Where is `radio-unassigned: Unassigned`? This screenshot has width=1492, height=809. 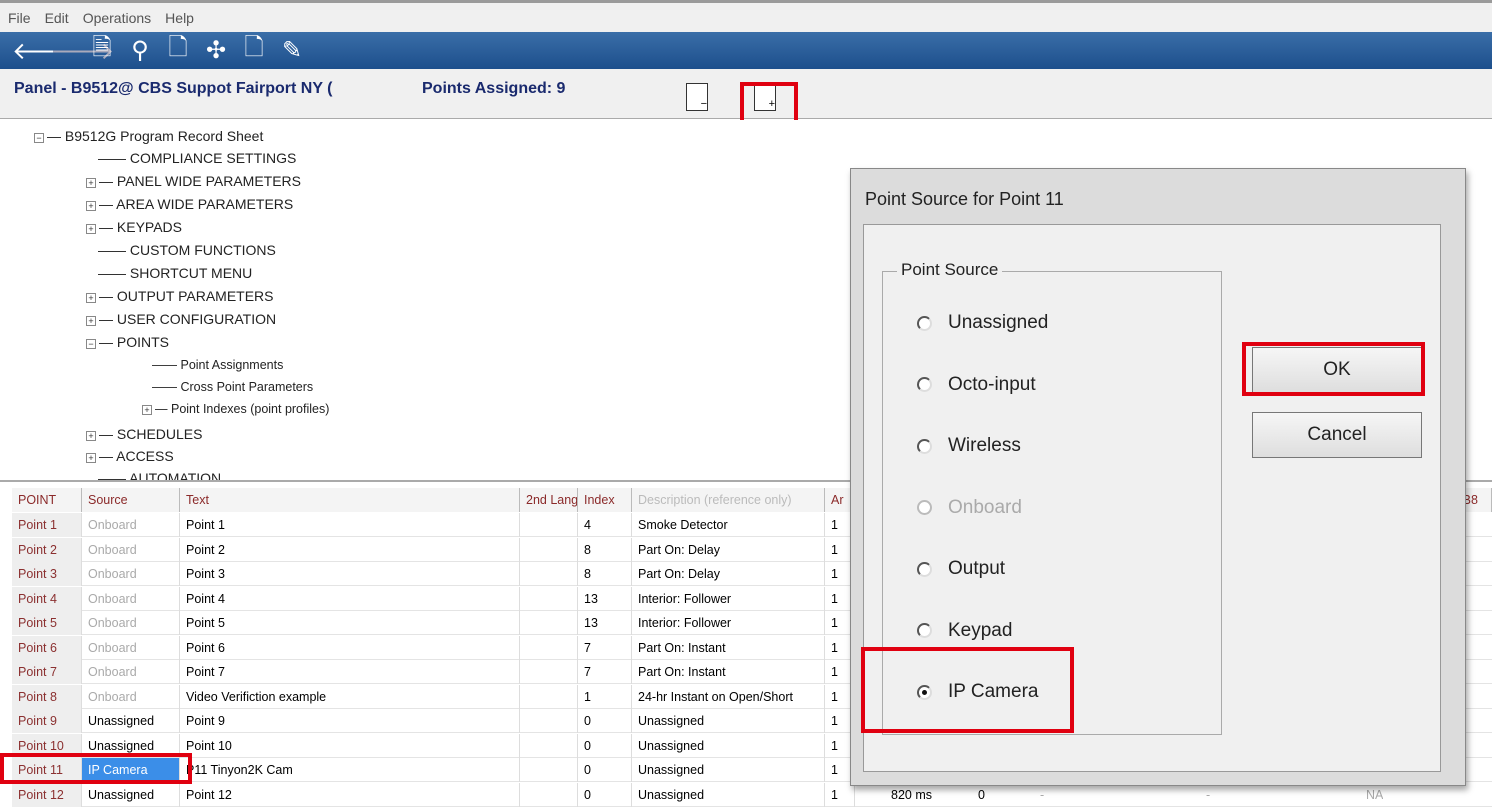
radio-unassigned: Unassigned is located at coordinates (982, 323).